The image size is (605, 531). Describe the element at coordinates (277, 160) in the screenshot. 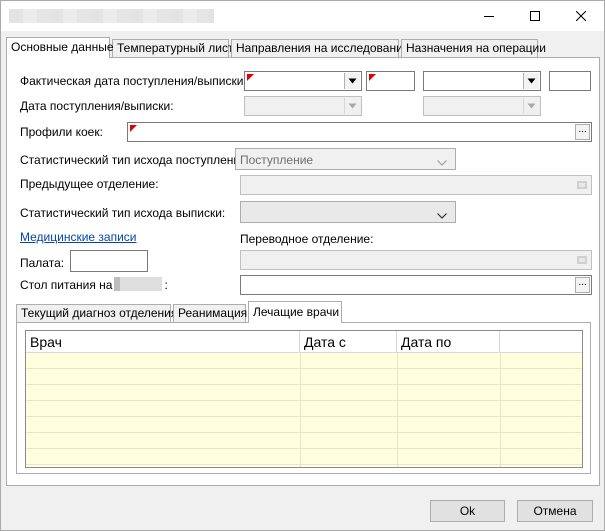

I see `stat-type-admission-value: Поступление` at that location.